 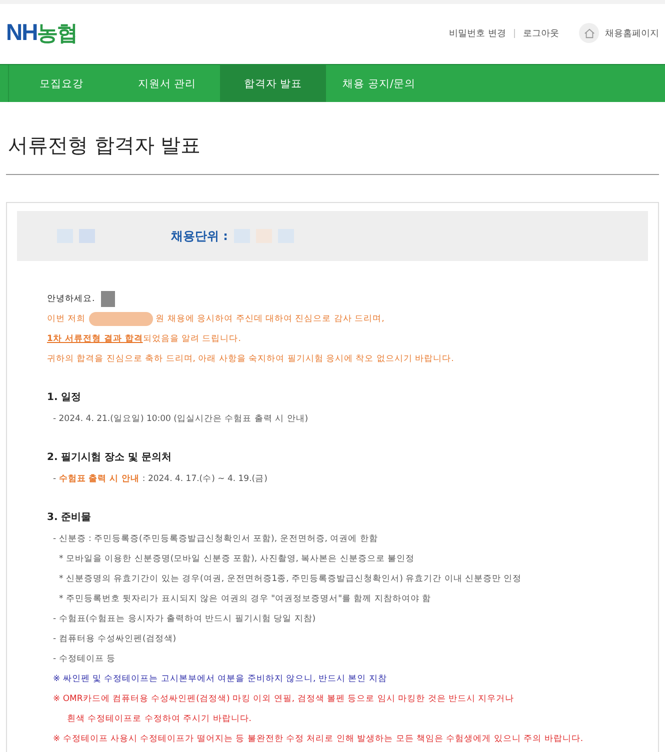 What do you see at coordinates (284, 699) in the screenshot?
I see `notice-text: ※ OMR카드에 컴퓨터용 수성싸인펜(검정색) 마킹 이외 연필, 검정색 볼펜 등으로 임시 마킹한 것은 반드시 지우거나` at bounding box center [284, 699].